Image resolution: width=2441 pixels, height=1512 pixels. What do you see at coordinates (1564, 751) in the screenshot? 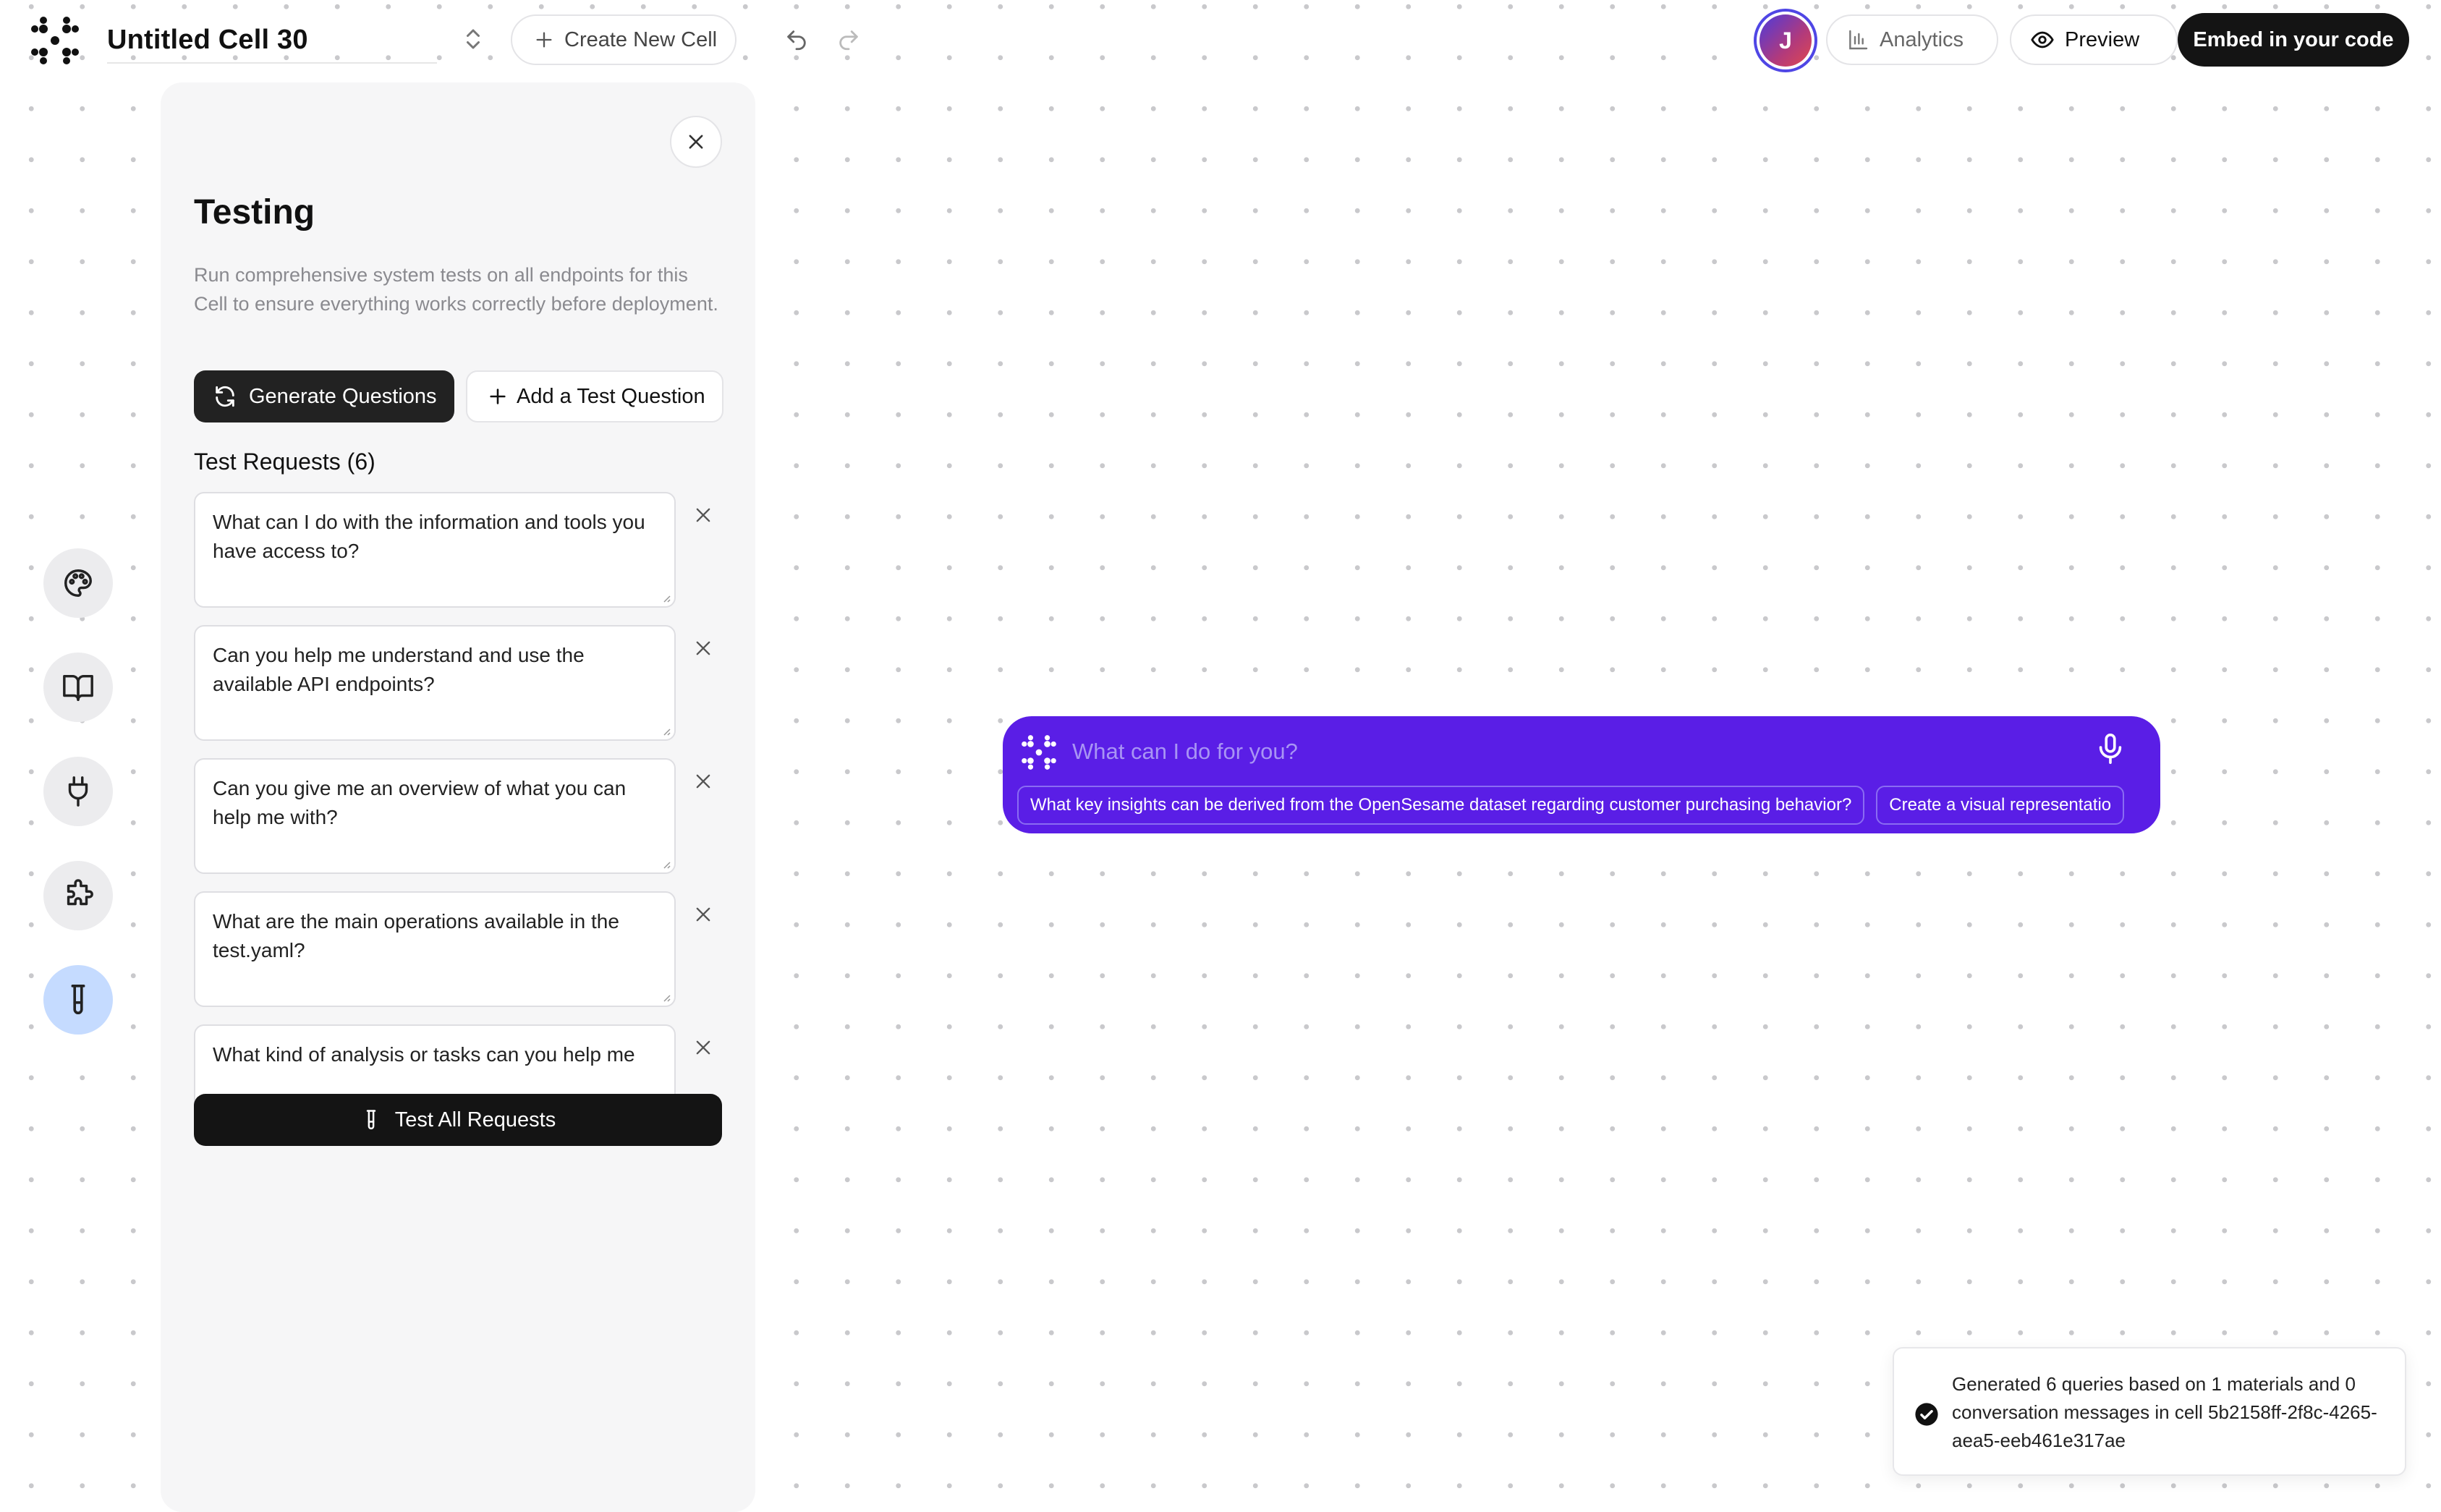
I see `chat-input` at bounding box center [1564, 751].